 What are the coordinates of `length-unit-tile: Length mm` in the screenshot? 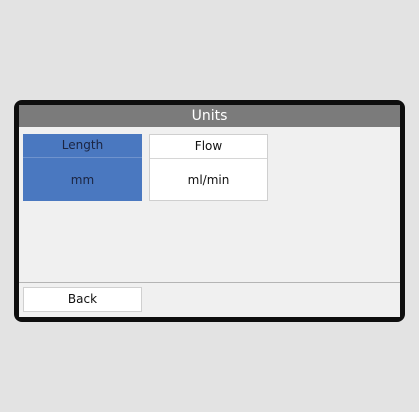 It's located at (82, 167).